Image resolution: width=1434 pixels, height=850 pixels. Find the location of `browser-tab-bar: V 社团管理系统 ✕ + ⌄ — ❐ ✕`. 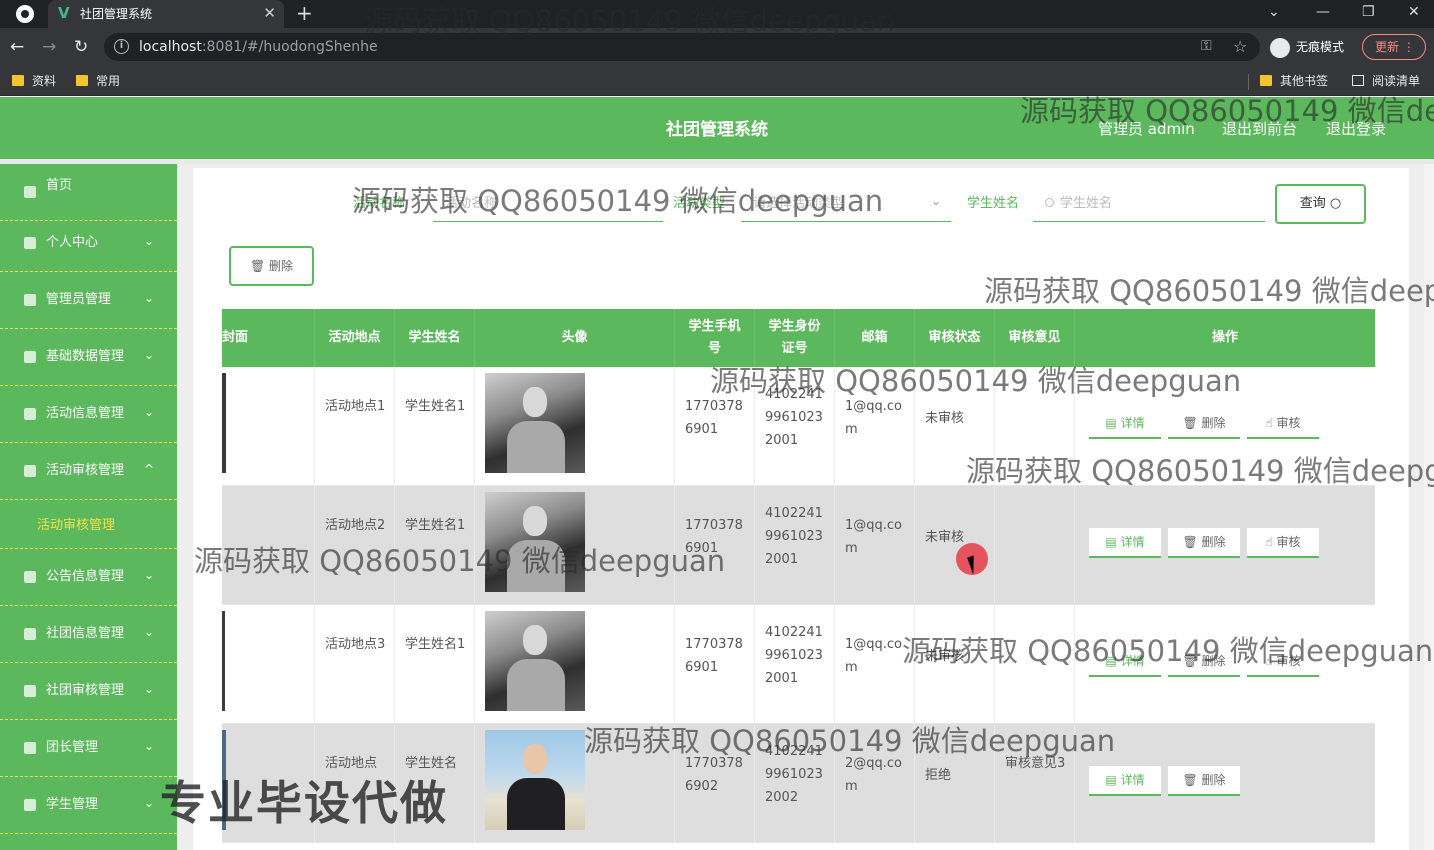

browser-tab-bar: V 社团管理系统 ✕ + ⌄ — ❐ ✕ is located at coordinates (717, 14).